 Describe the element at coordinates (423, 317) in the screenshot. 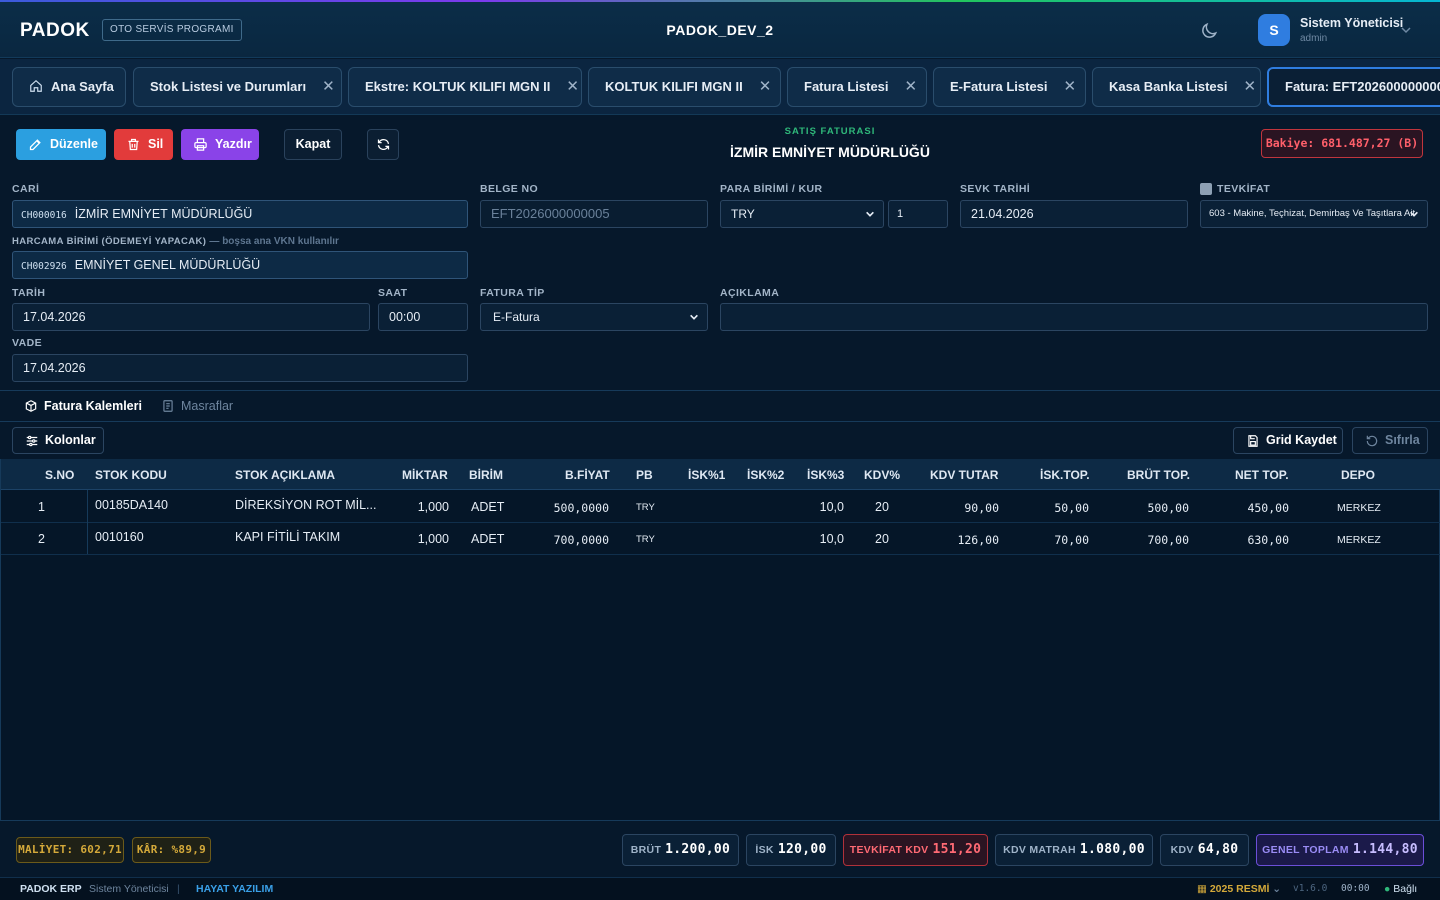

I see `time-field: 00:00` at that location.